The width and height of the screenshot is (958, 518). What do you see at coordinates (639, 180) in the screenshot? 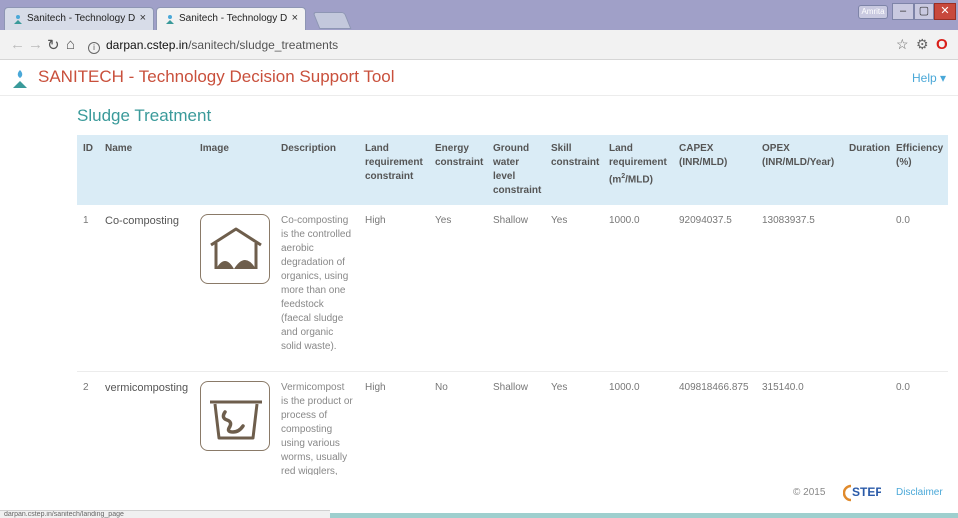
I see `land-req-unit: /MLD)` at bounding box center [639, 180].